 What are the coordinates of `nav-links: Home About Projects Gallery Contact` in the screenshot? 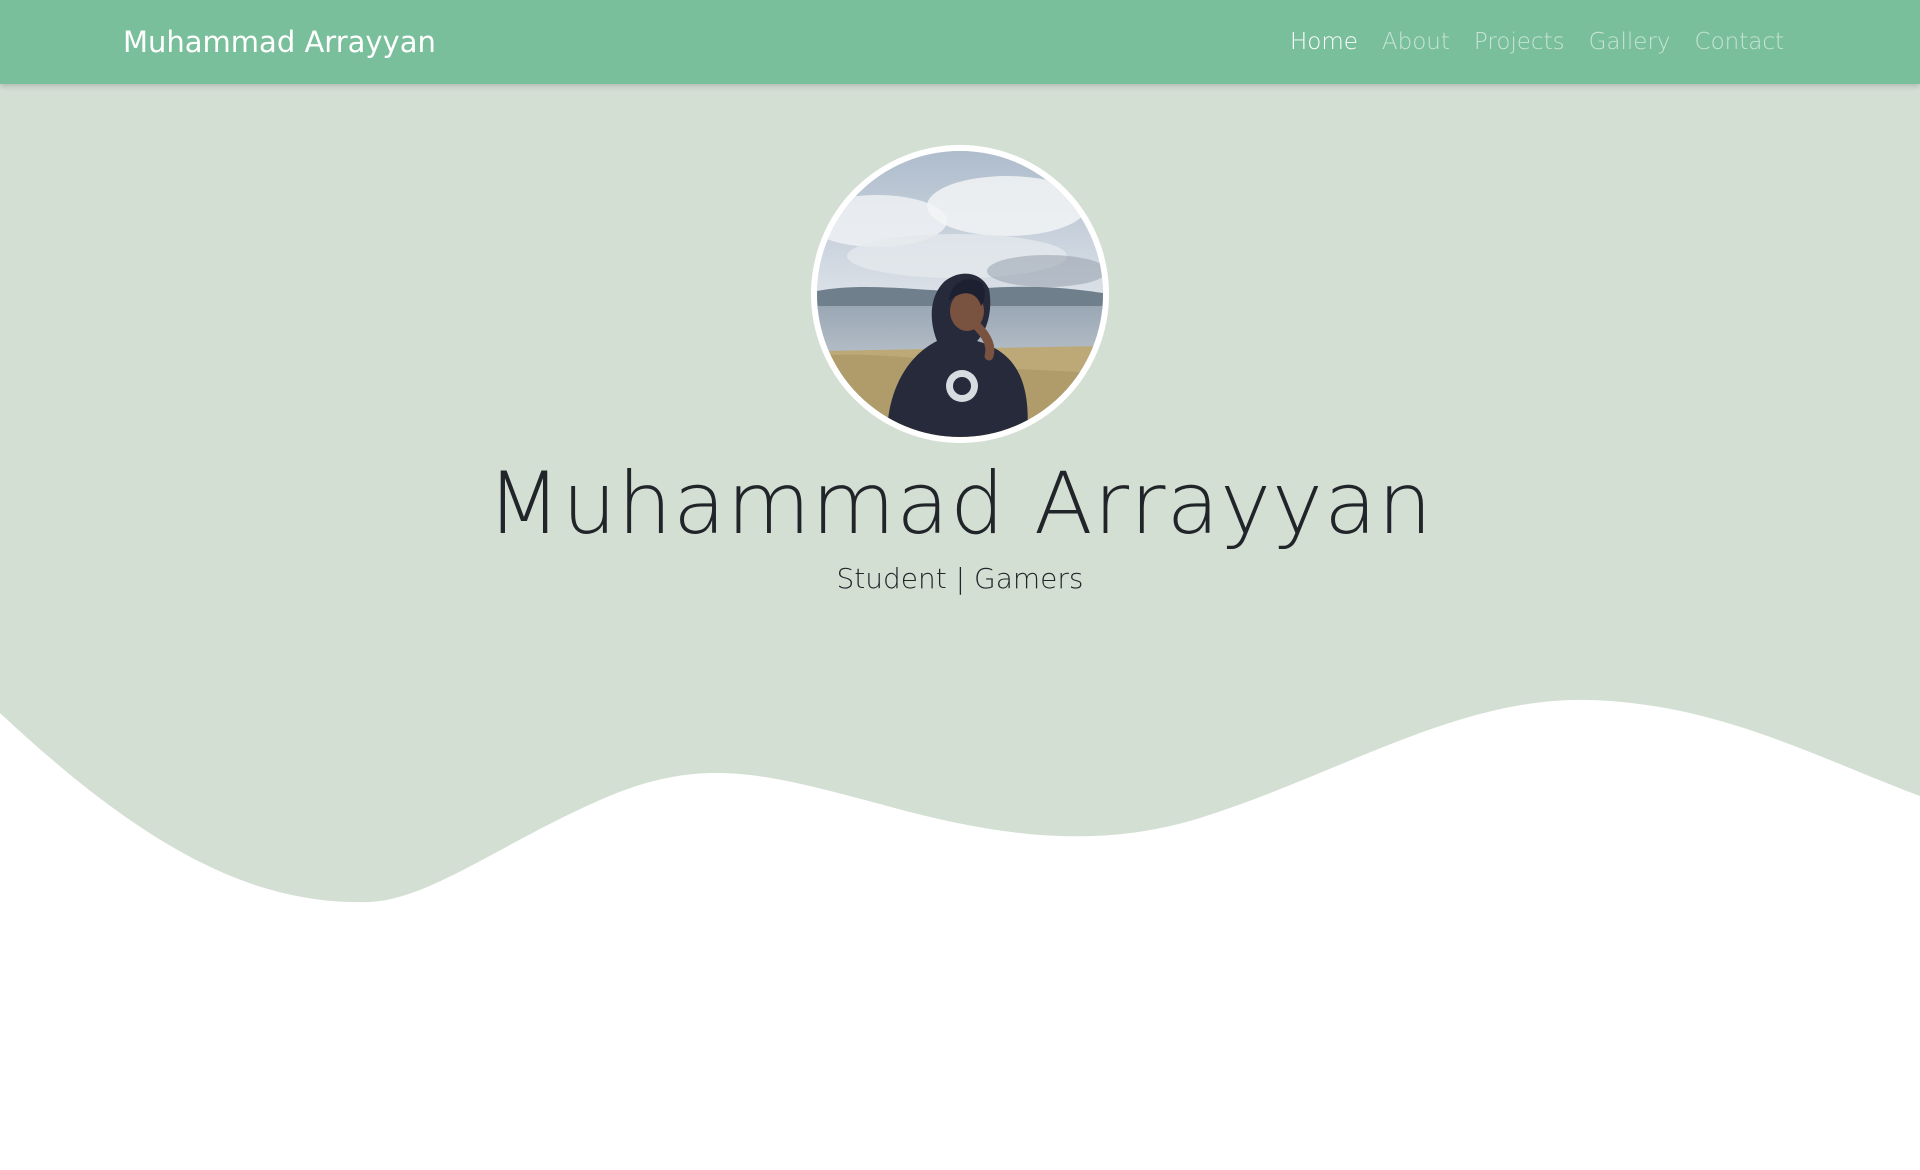 It's located at (1525, 42).